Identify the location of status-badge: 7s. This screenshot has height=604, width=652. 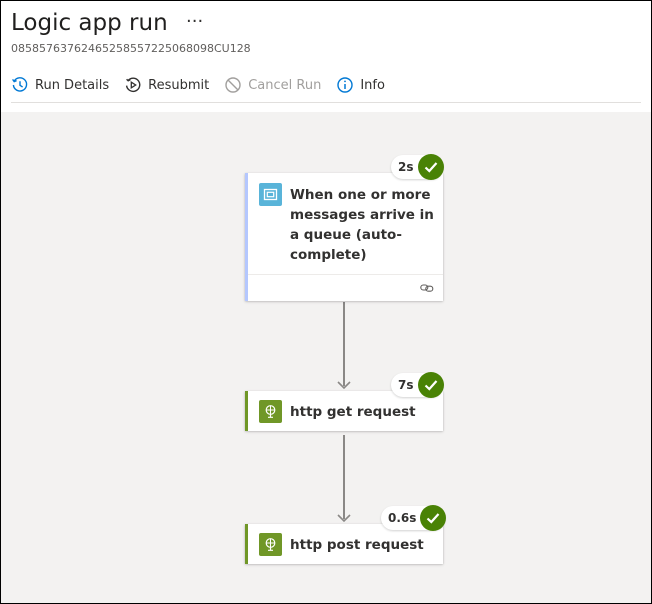
(417, 385).